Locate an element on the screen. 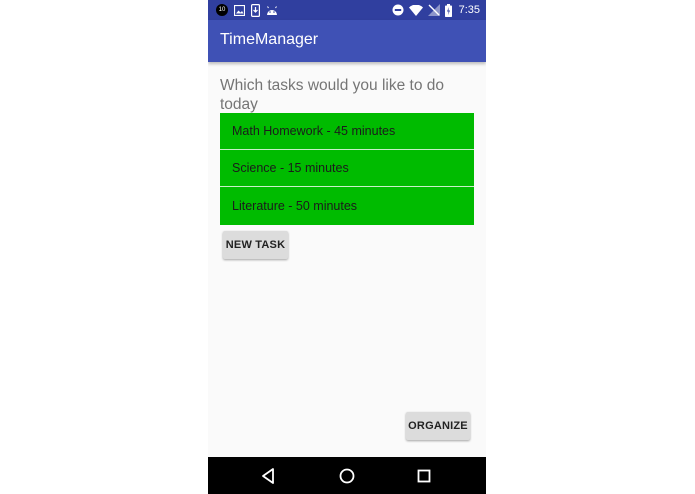 This screenshot has width=695, height=494. status-bar: 10 7:35 is located at coordinates (347, 10).